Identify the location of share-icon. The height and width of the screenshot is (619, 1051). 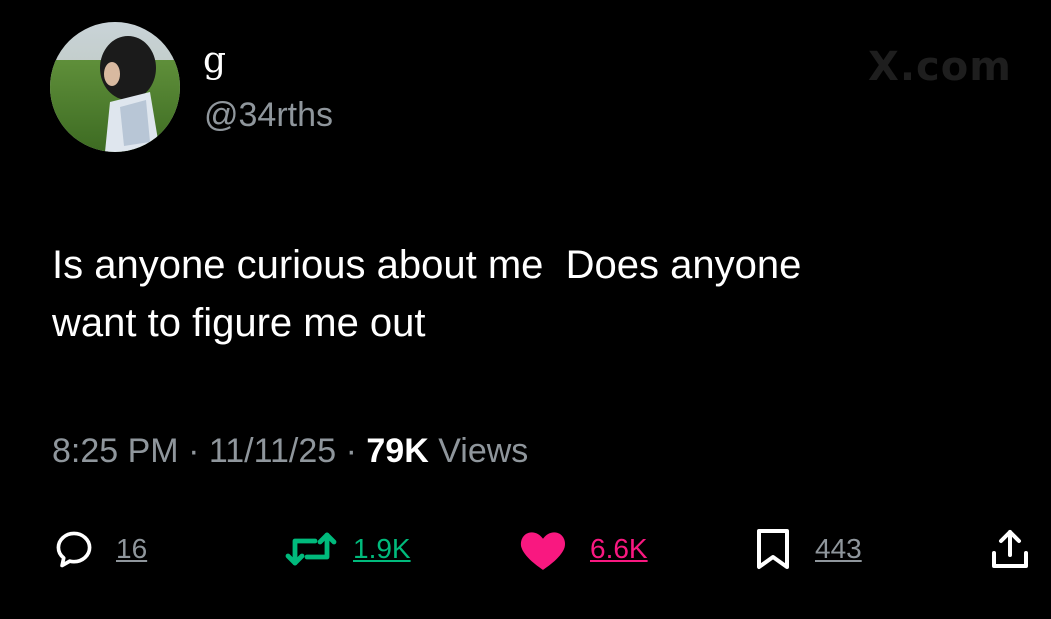
(1010, 549).